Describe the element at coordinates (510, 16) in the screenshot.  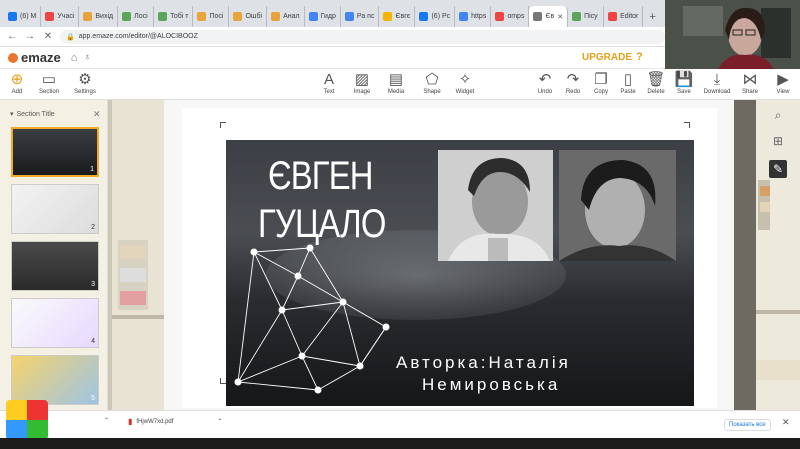
I see `browser-tab-13: omps` at that location.